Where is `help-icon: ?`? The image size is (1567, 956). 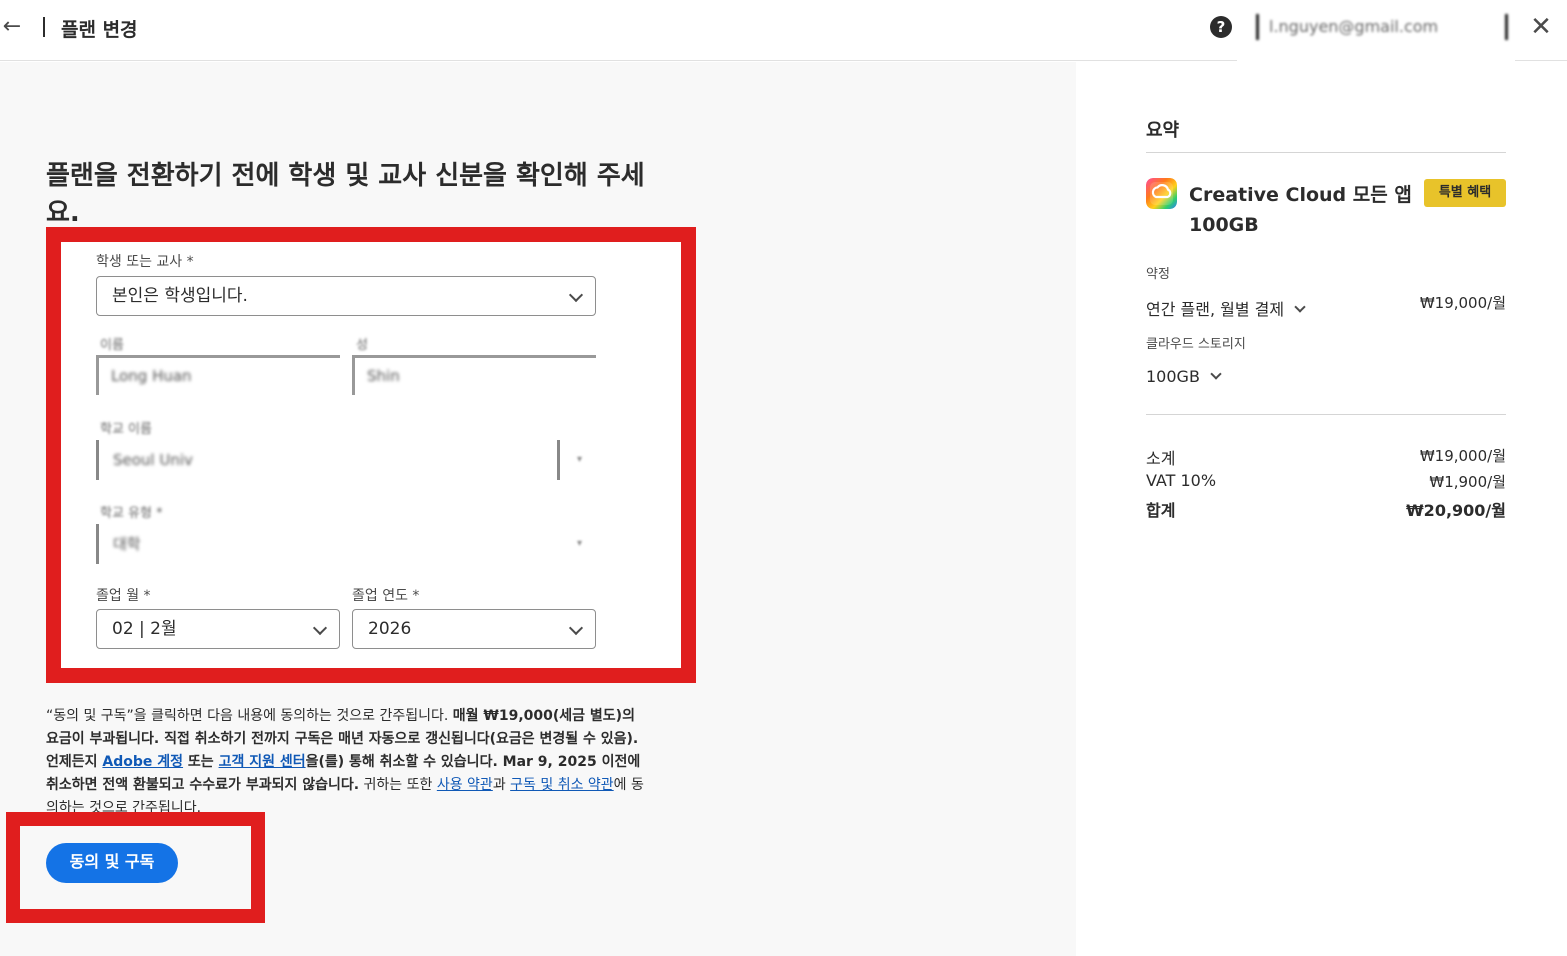 help-icon: ? is located at coordinates (1221, 27).